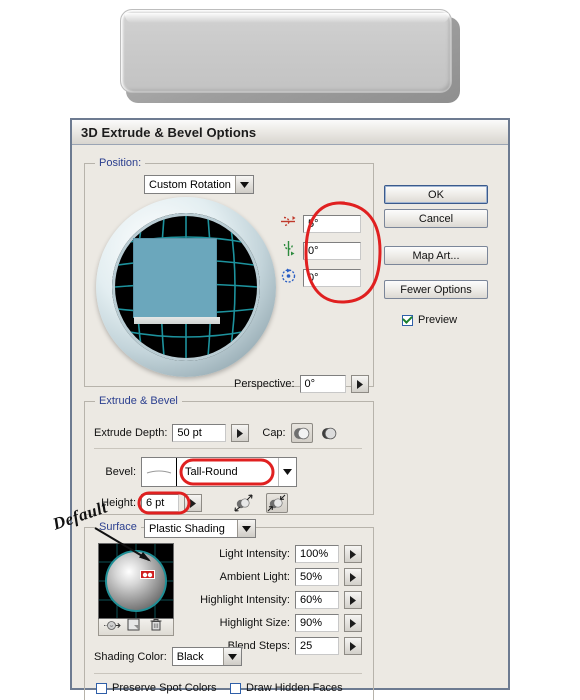 This screenshot has width=580, height=700. Describe the element at coordinates (353, 577) in the screenshot. I see `ambient-light-stepper` at that location.